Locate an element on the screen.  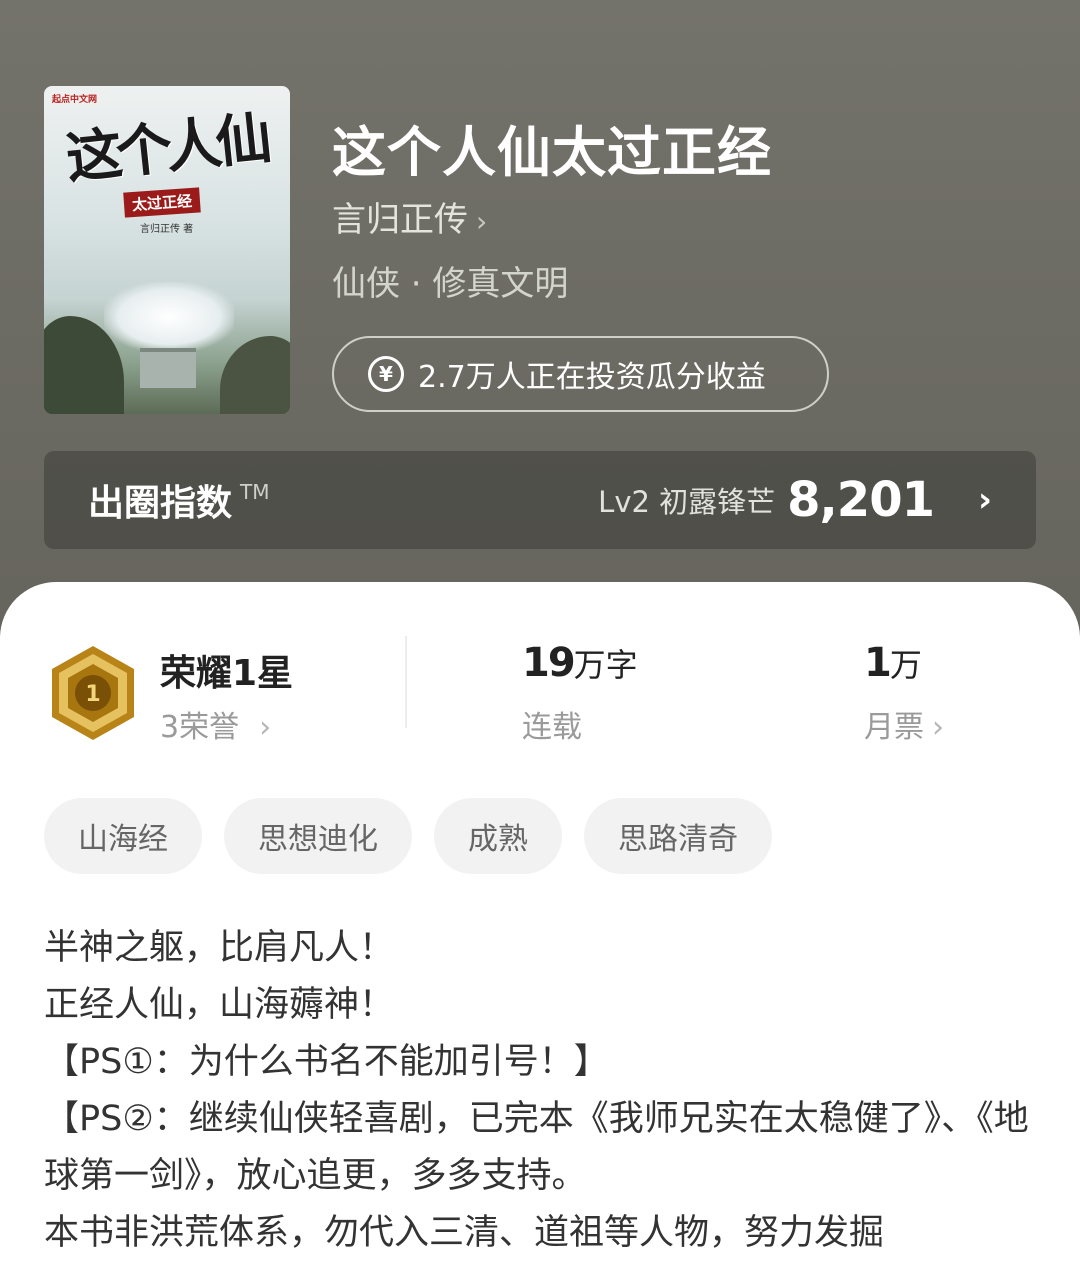
word-count-unit: 万字 is located at coordinates (605, 665).